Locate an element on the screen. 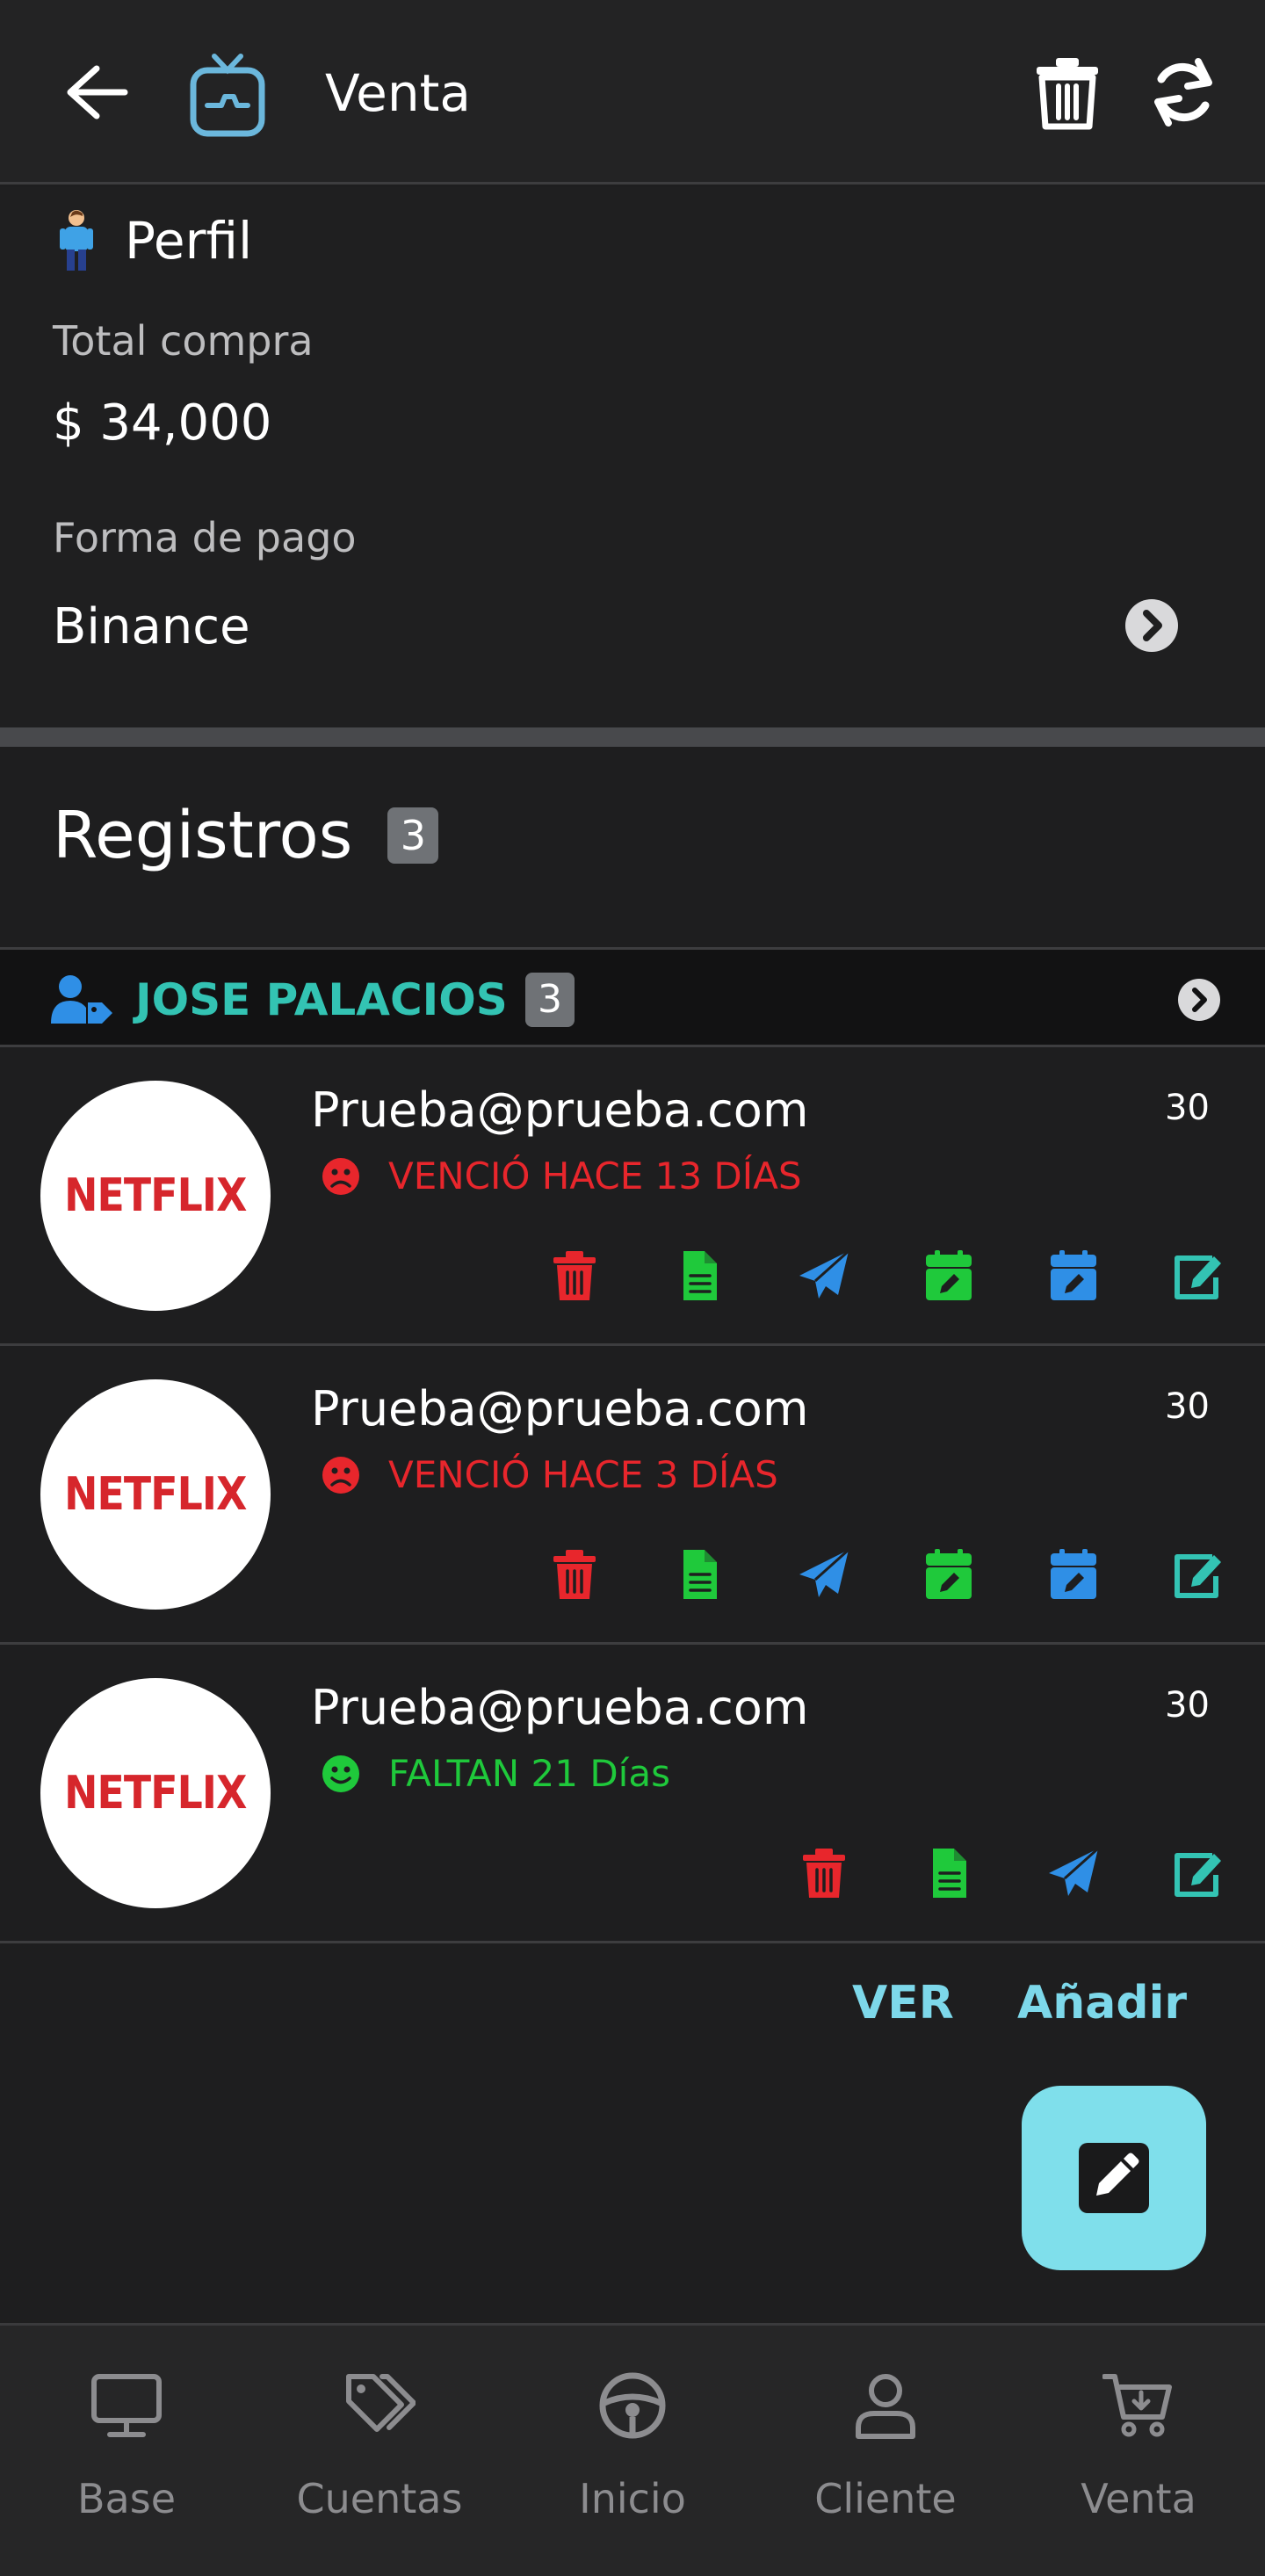 The image size is (1265, 2576). record-status: FALTAN 21 Días is located at coordinates (496, 1773).